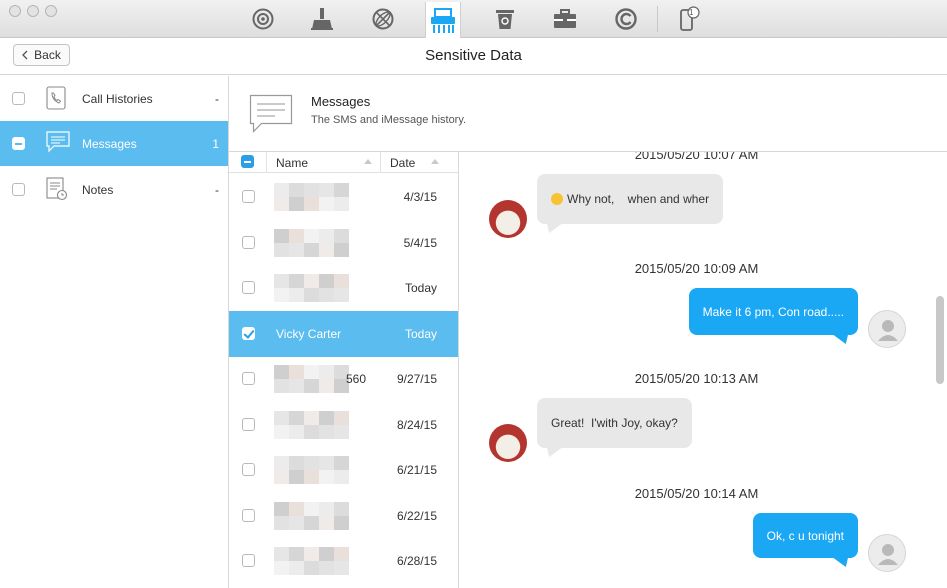 The image size is (947, 588). I want to click on update-icon, so click(626, 19).